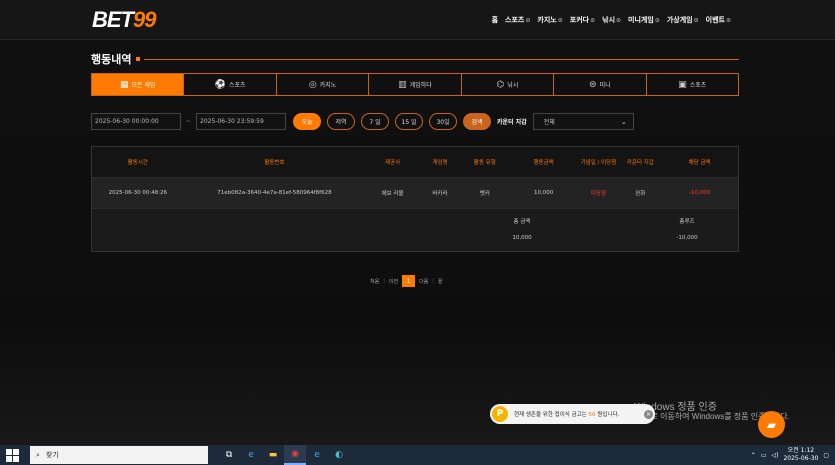 The width and height of the screenshot is (835, 465). What do you see at coordinates (443, 121) in the screenshot?
I see `30-days-button: 30일` at bounding box center [443, 121].